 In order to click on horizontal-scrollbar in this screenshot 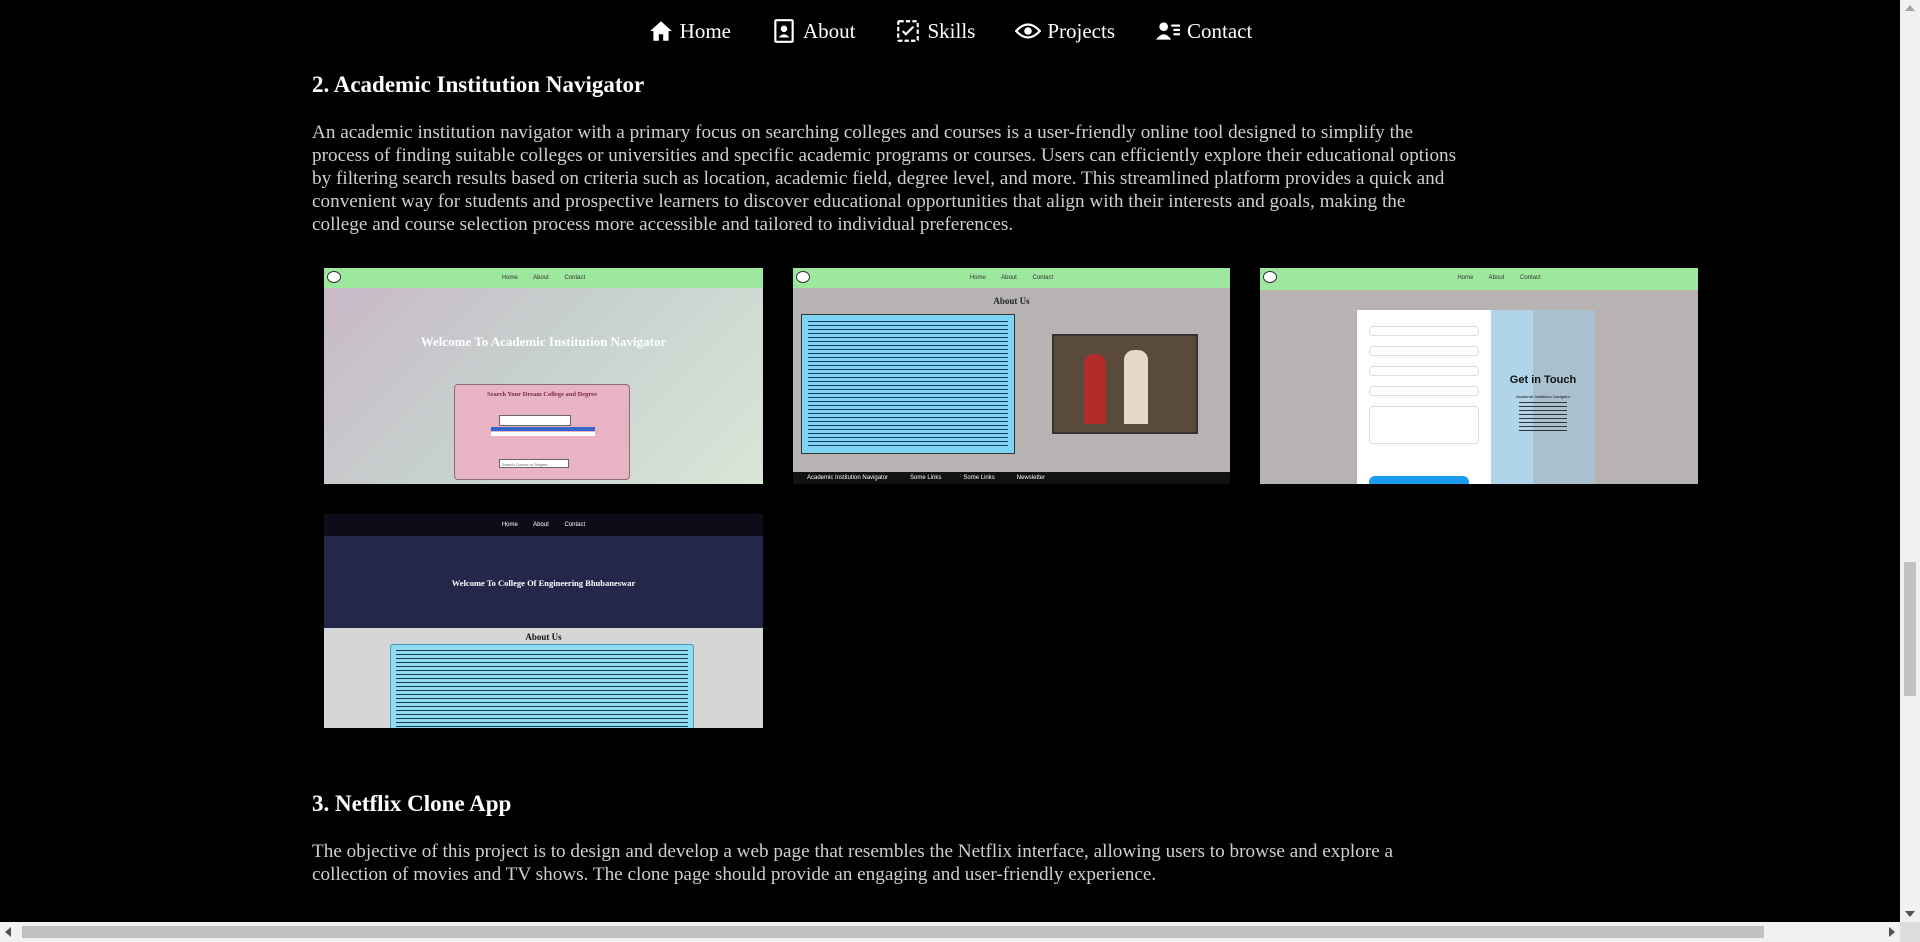, I will do `click(960, 932)`.